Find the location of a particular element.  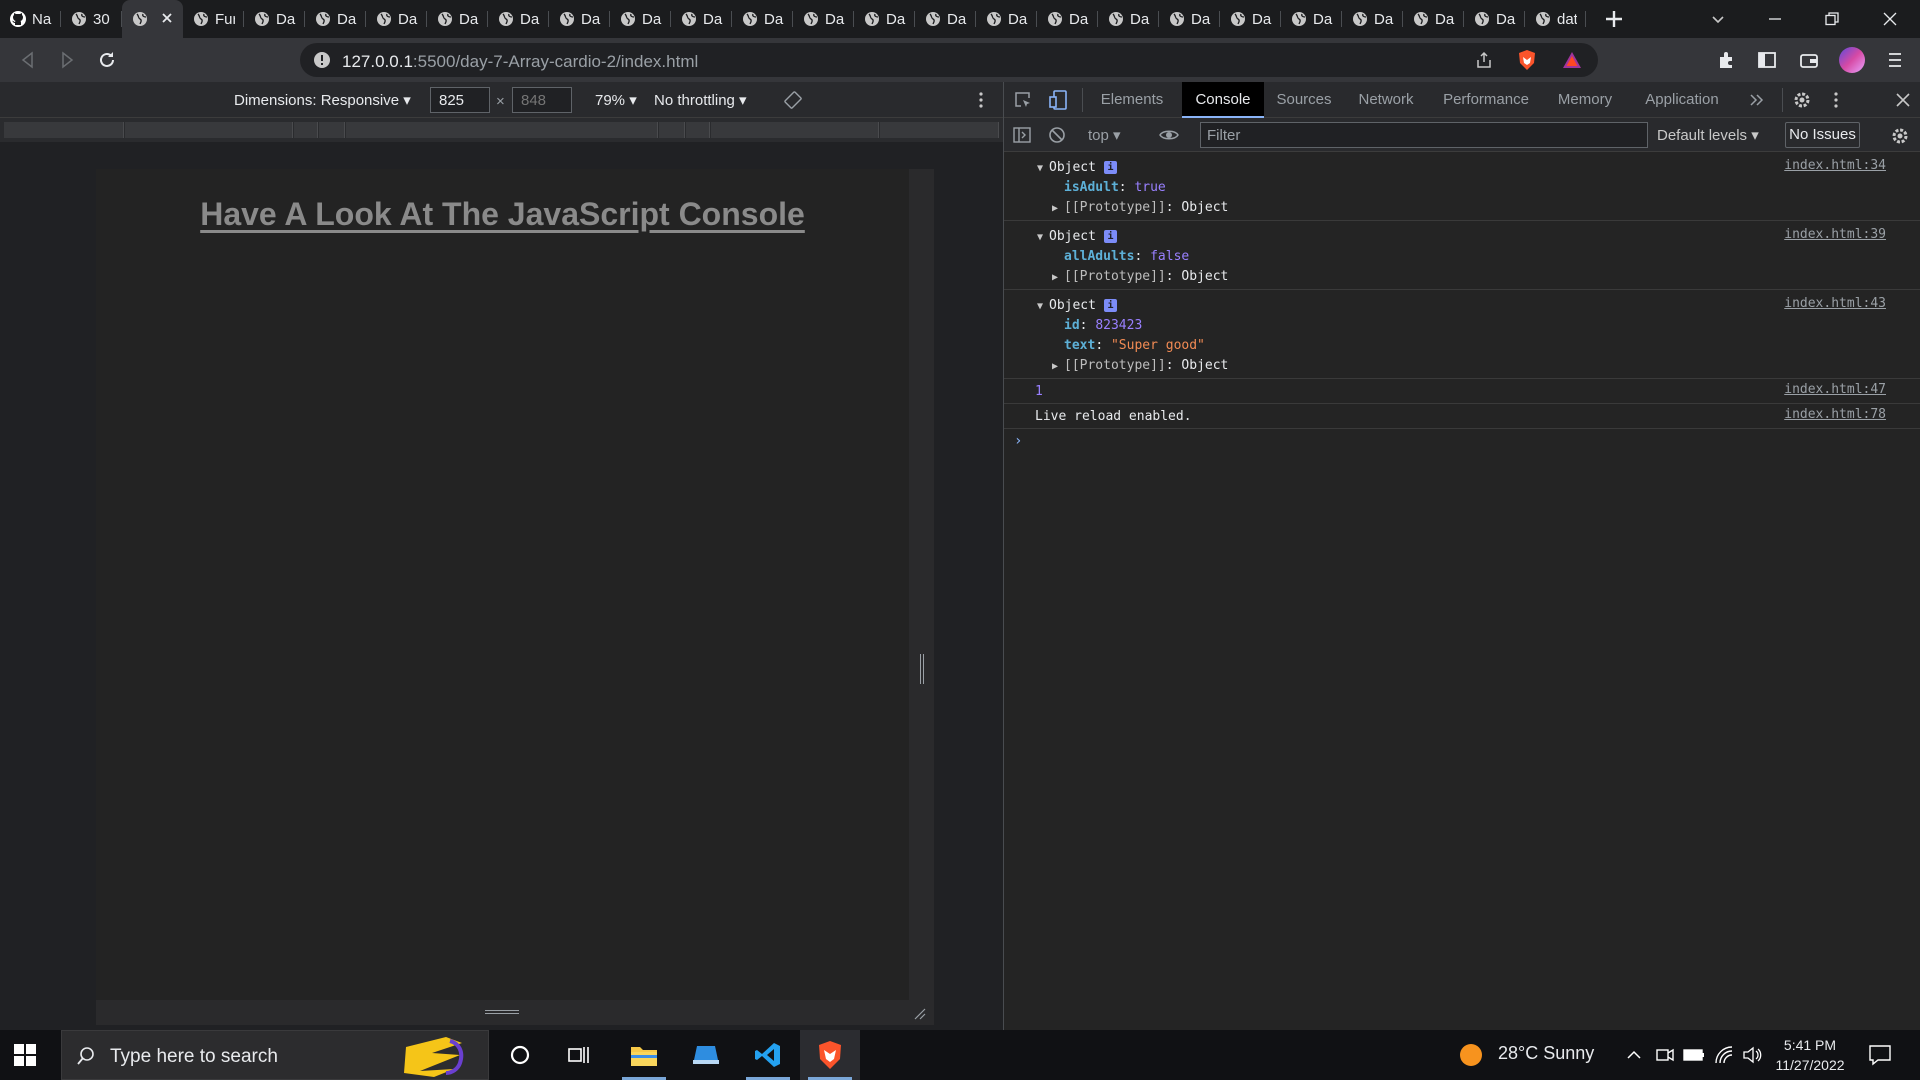

resize-handle-right is located at coordinates (921, 584).